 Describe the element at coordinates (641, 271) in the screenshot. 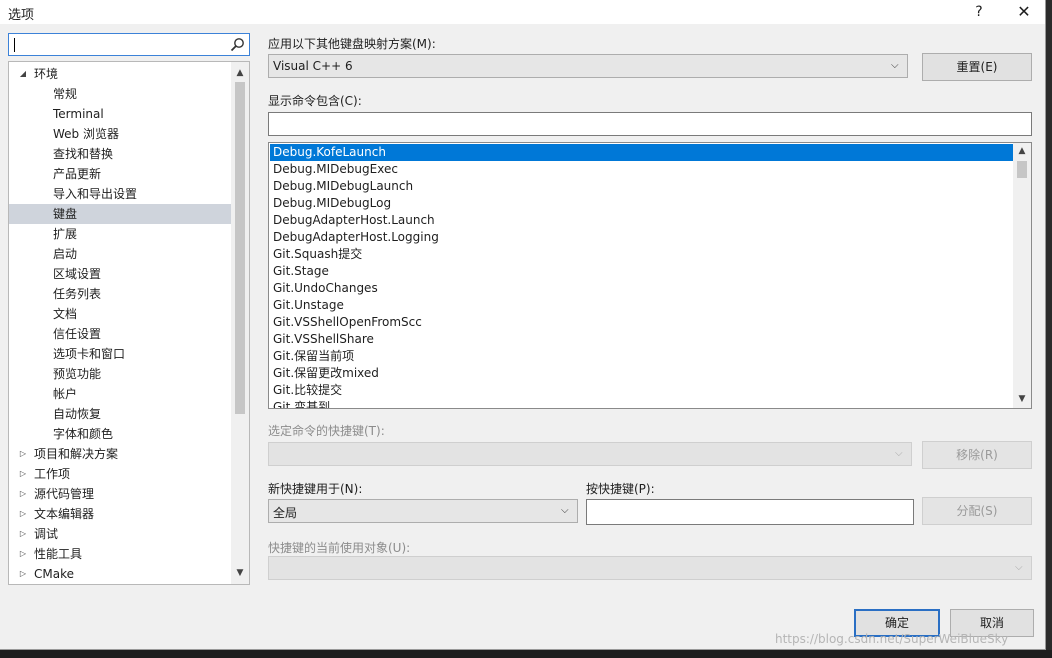

I see `command-list-item: Git.Stage` at that location.